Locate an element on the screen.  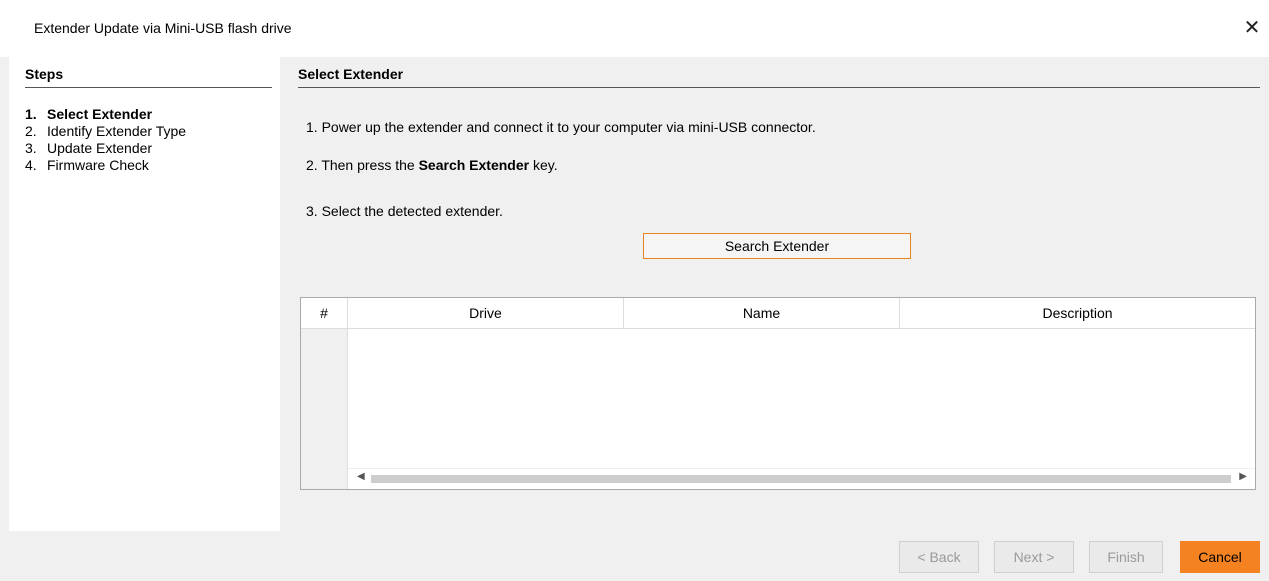
scrollbar-thumb is located at coordinates (801, 479).